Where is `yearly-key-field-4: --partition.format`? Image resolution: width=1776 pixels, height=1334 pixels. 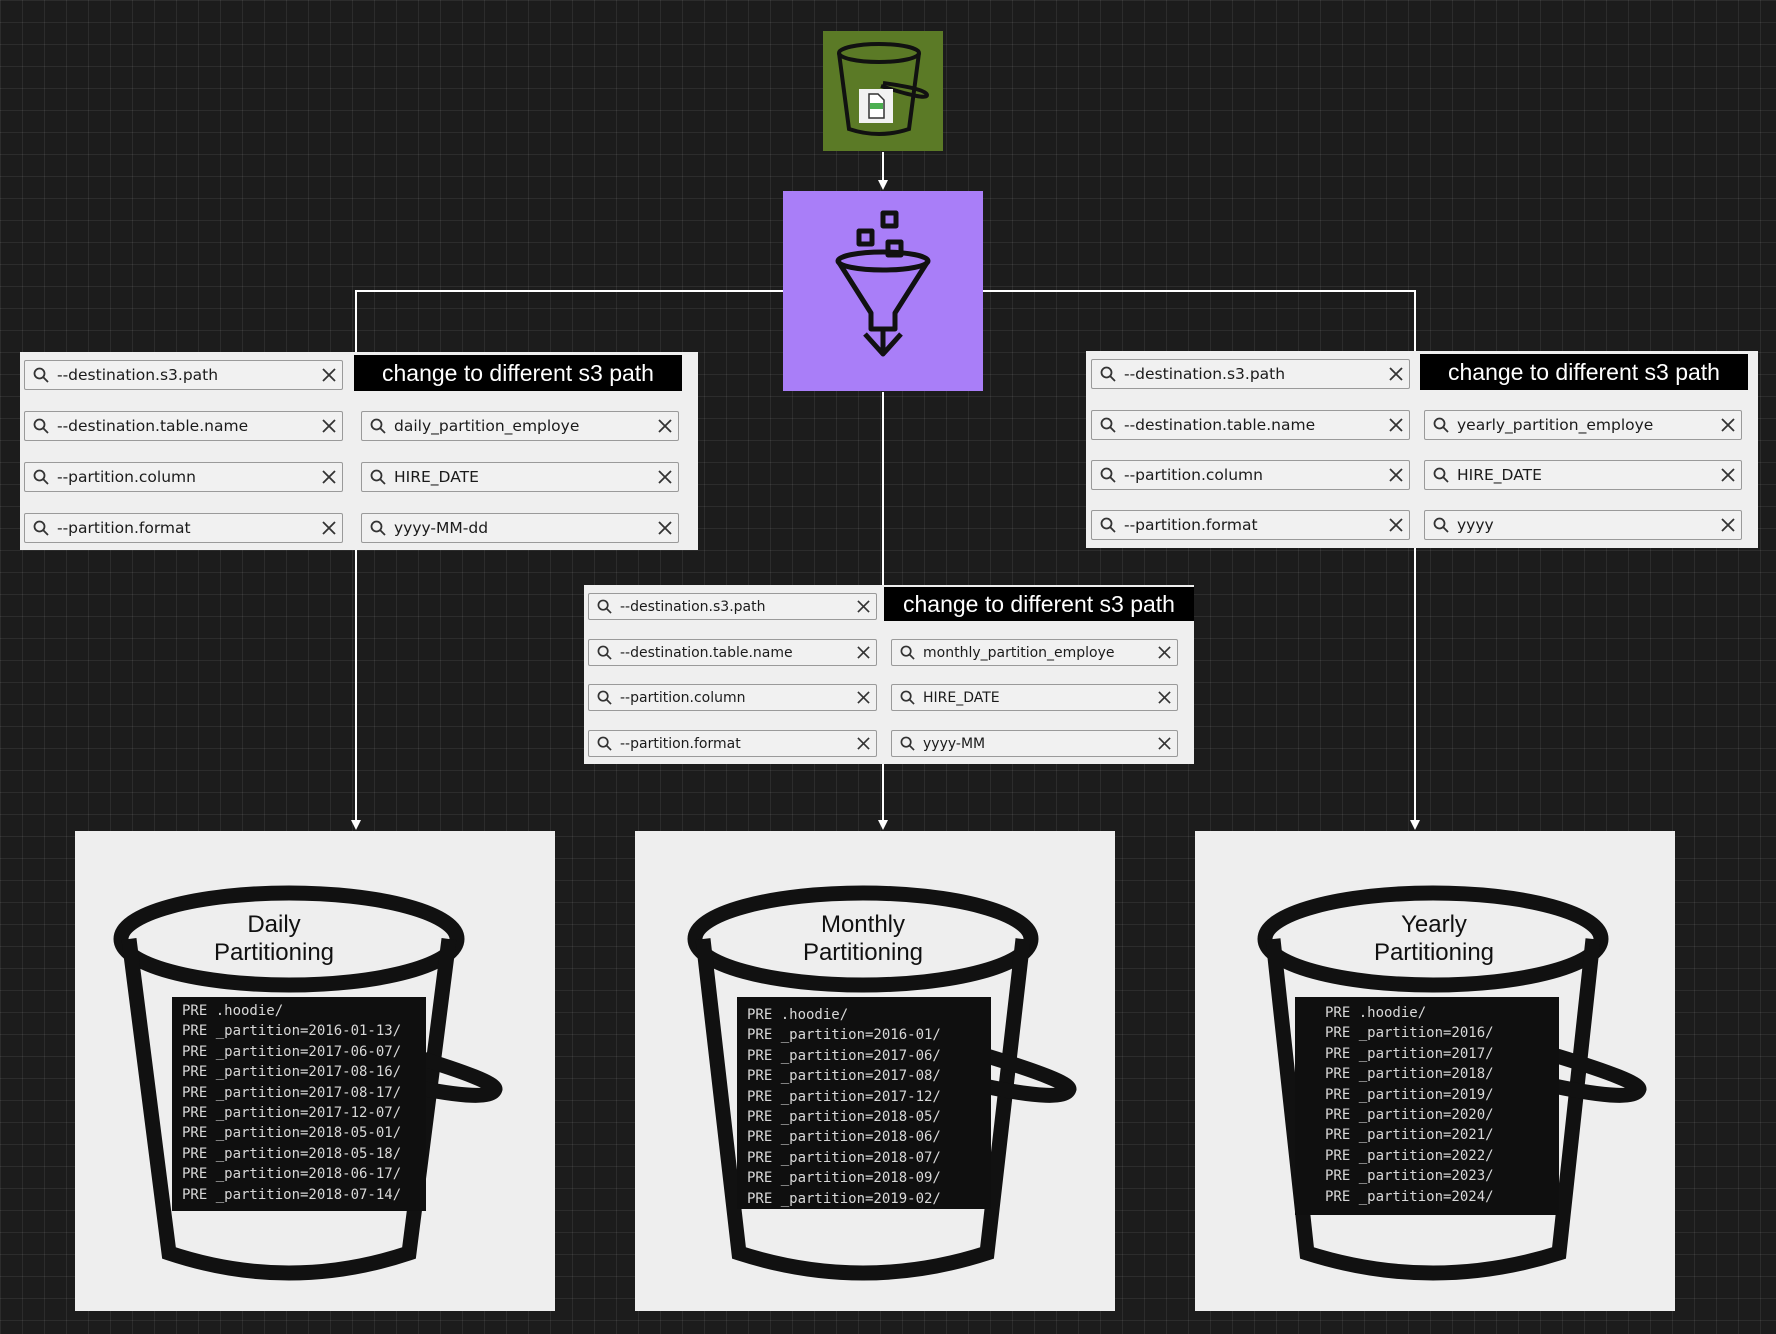
yearly-key-field-4: --partition.format is located at coordinates (1250, 525).